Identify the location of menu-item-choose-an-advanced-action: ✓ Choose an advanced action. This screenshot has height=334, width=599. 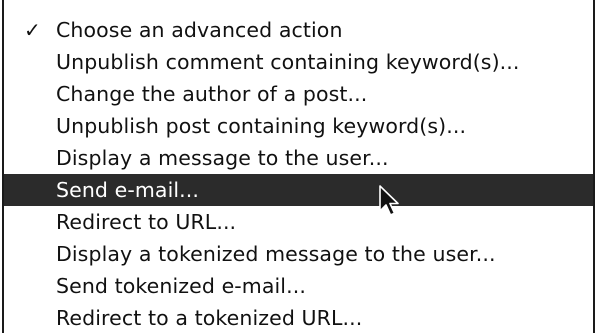
(298, 30).